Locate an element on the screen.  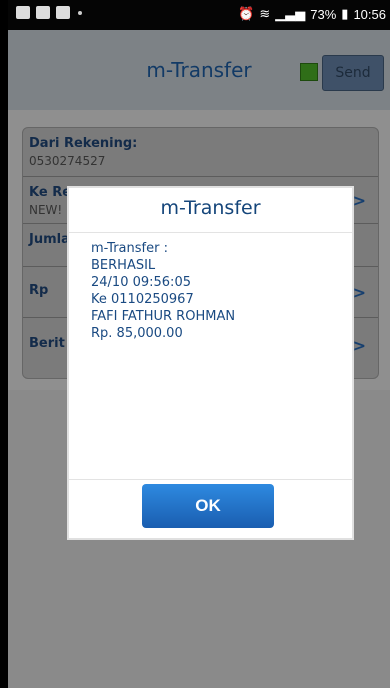
more-dot-icon is located at coordinates (80, 12).